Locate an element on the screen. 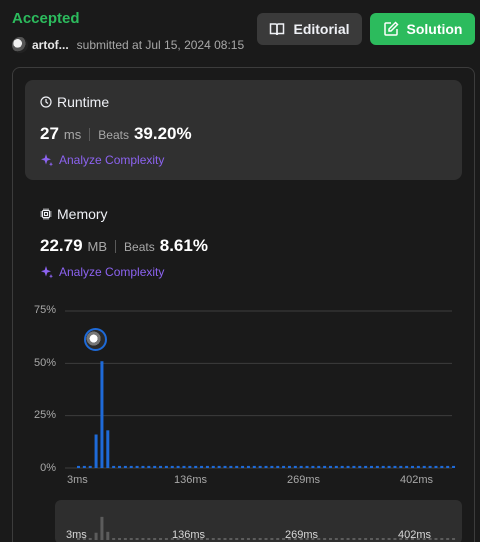 Image resolution: width=480 pixels, height=542 pixels. y-tick-label: 50% is located at coordinates (44, 363).